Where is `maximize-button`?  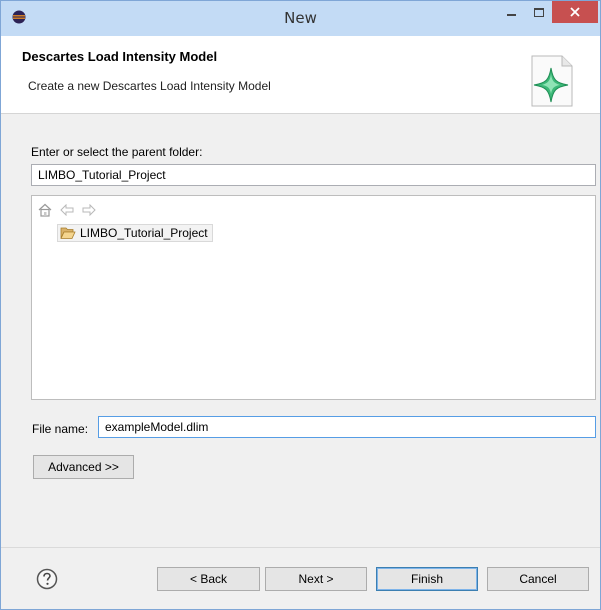
maximize-button is located at coordinates (538, 12).